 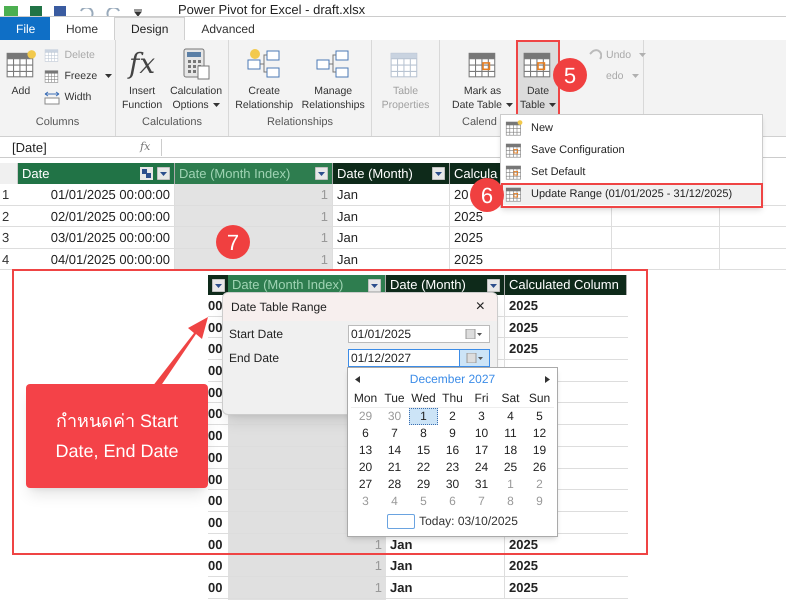 What do you see at coordinates (468, 521) in the screenshot?
I see `today-link: Today: 03/10/2025` at bounding box center [468, 521].